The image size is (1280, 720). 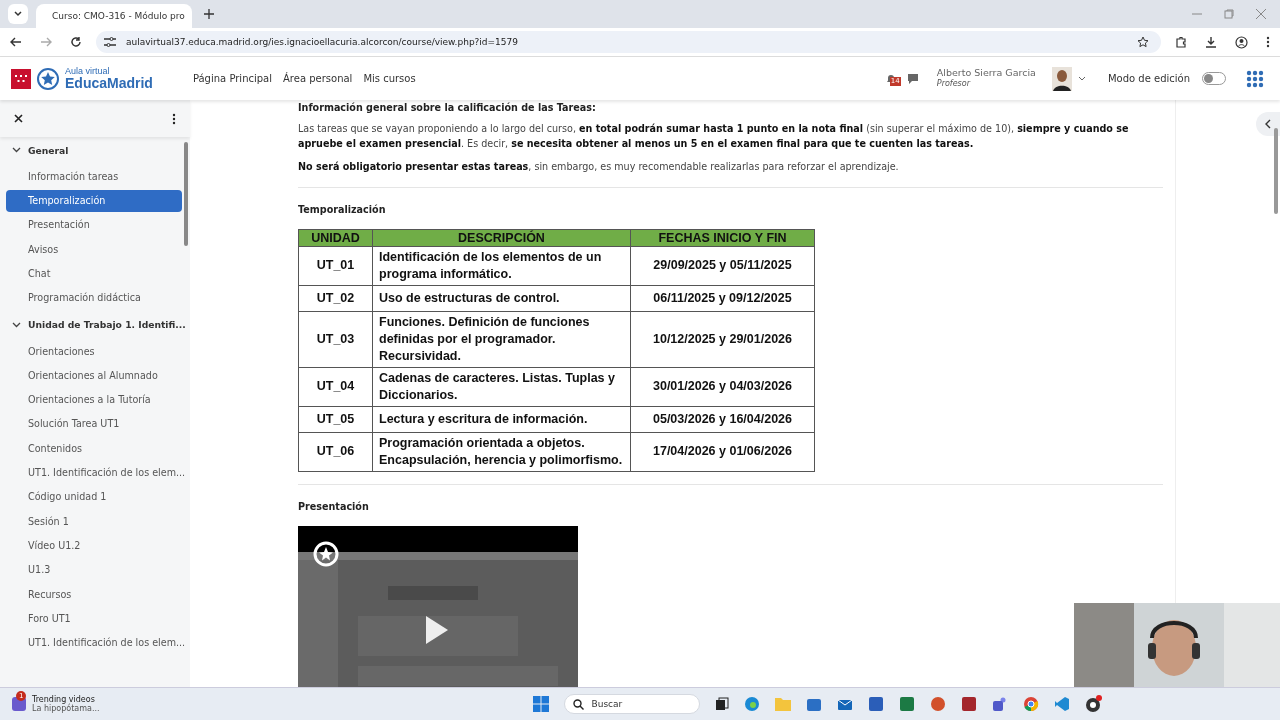 I want to click on sidebar-item: Solución Tarea UT1, so click(x=94, y=424).